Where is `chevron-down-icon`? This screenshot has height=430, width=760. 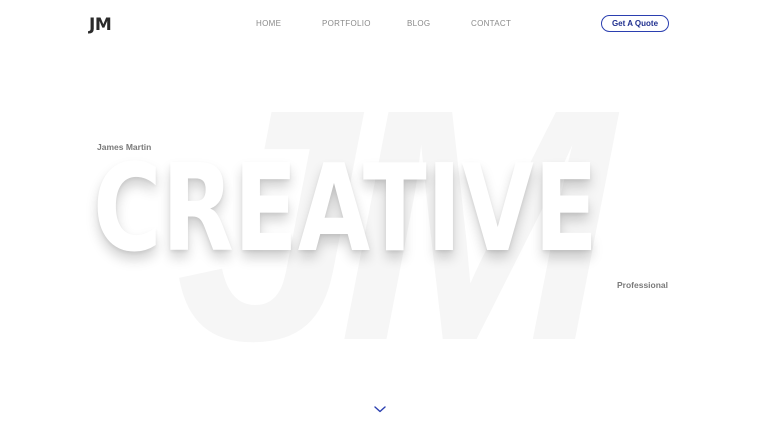 chevron-down-icon is located at coordinates (380, 409).